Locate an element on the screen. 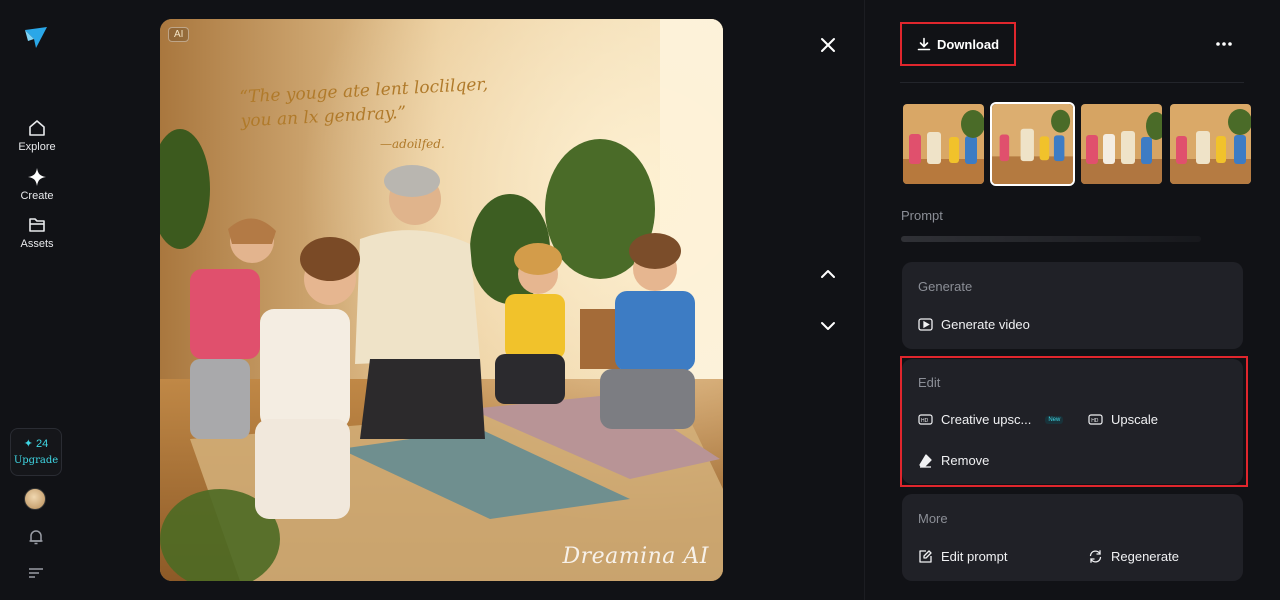 The image size is (1280, 600). hd-plus-icon: HD is located at coordinates (925, 419).